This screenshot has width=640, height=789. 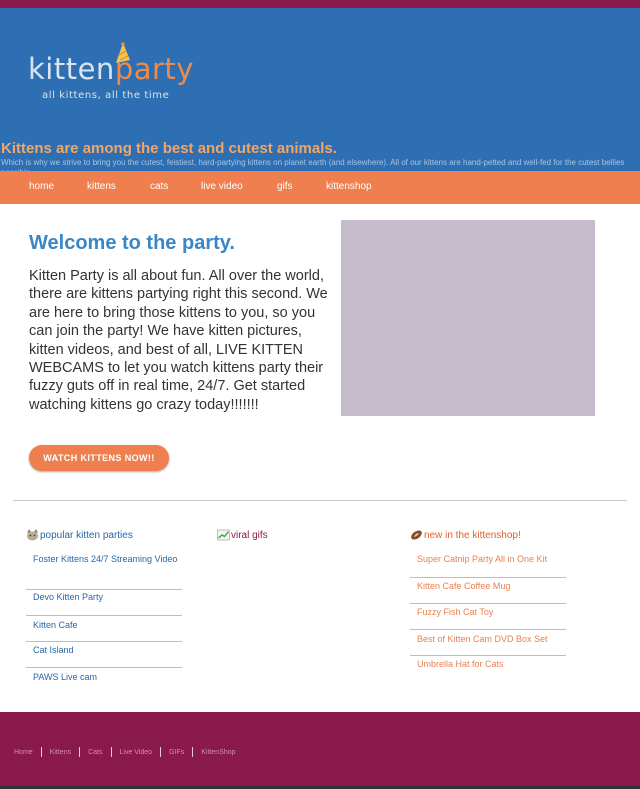 I want to click on viral-gifs-column: viral gifs, so click(x=295, y=535).